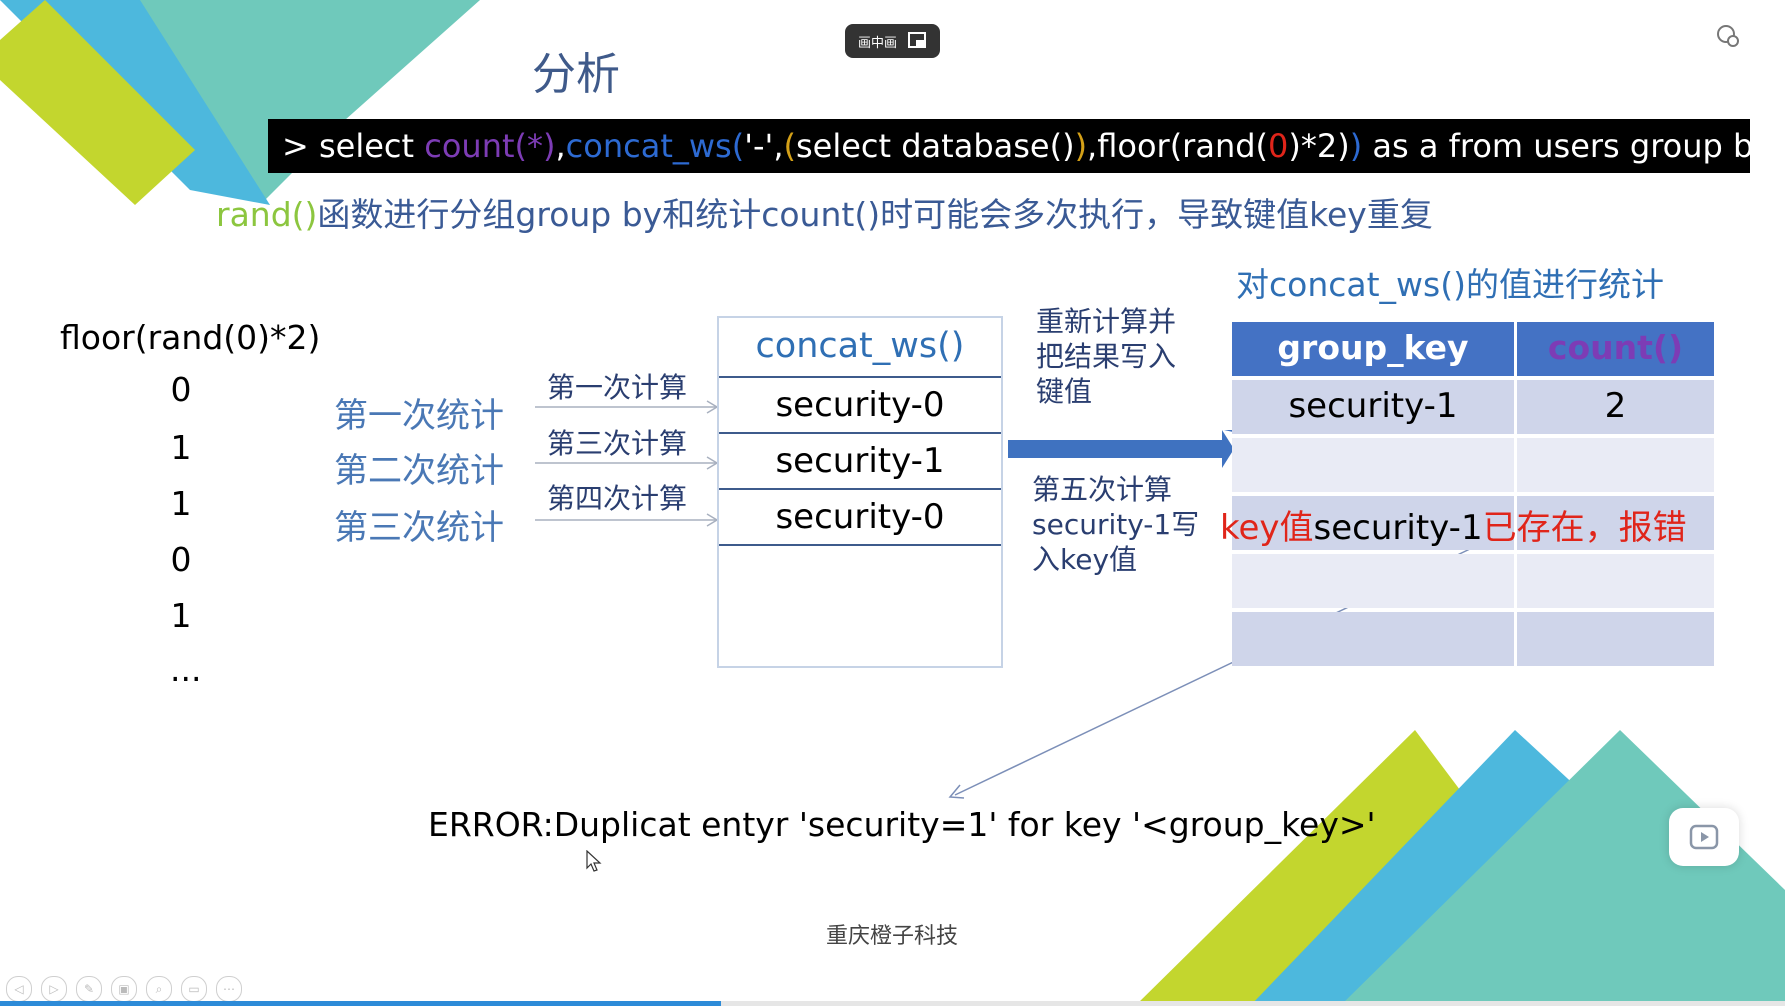  Describe the element at coordinates (1373, 349) in the screenshot. I see `table-header-group-key: group_key` at that location.